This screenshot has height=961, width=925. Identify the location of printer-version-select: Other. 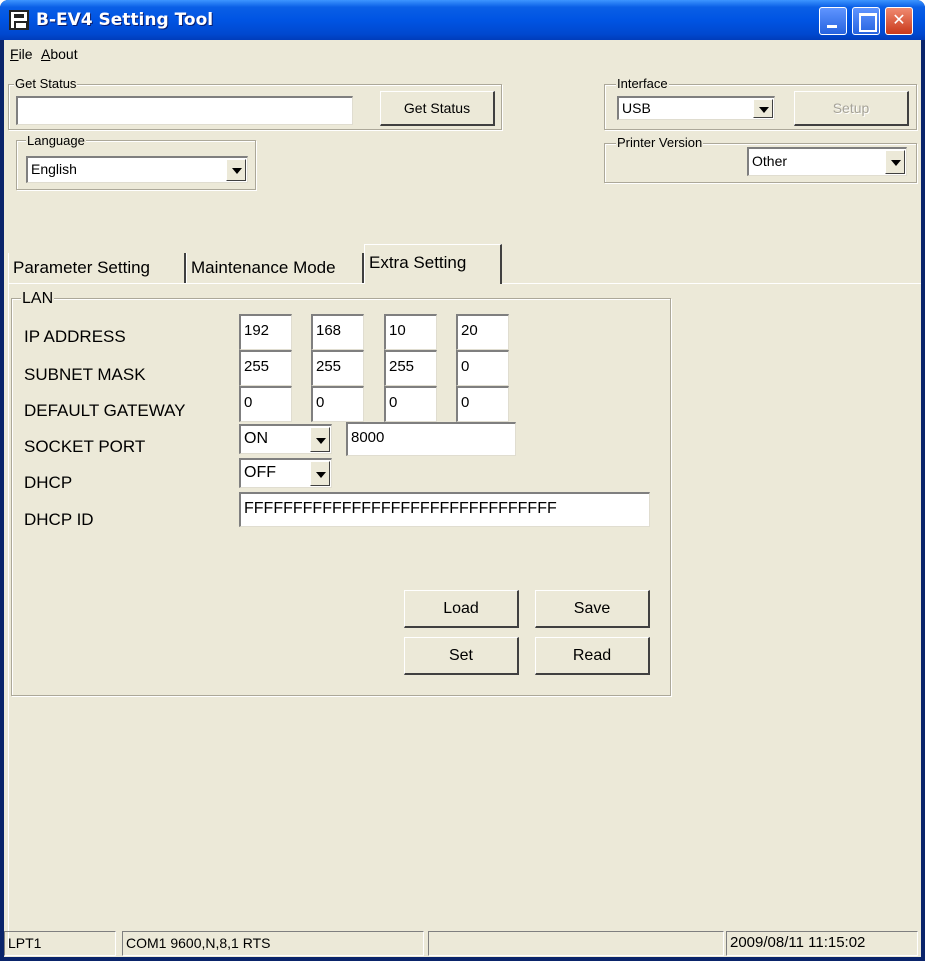
(827, 161).